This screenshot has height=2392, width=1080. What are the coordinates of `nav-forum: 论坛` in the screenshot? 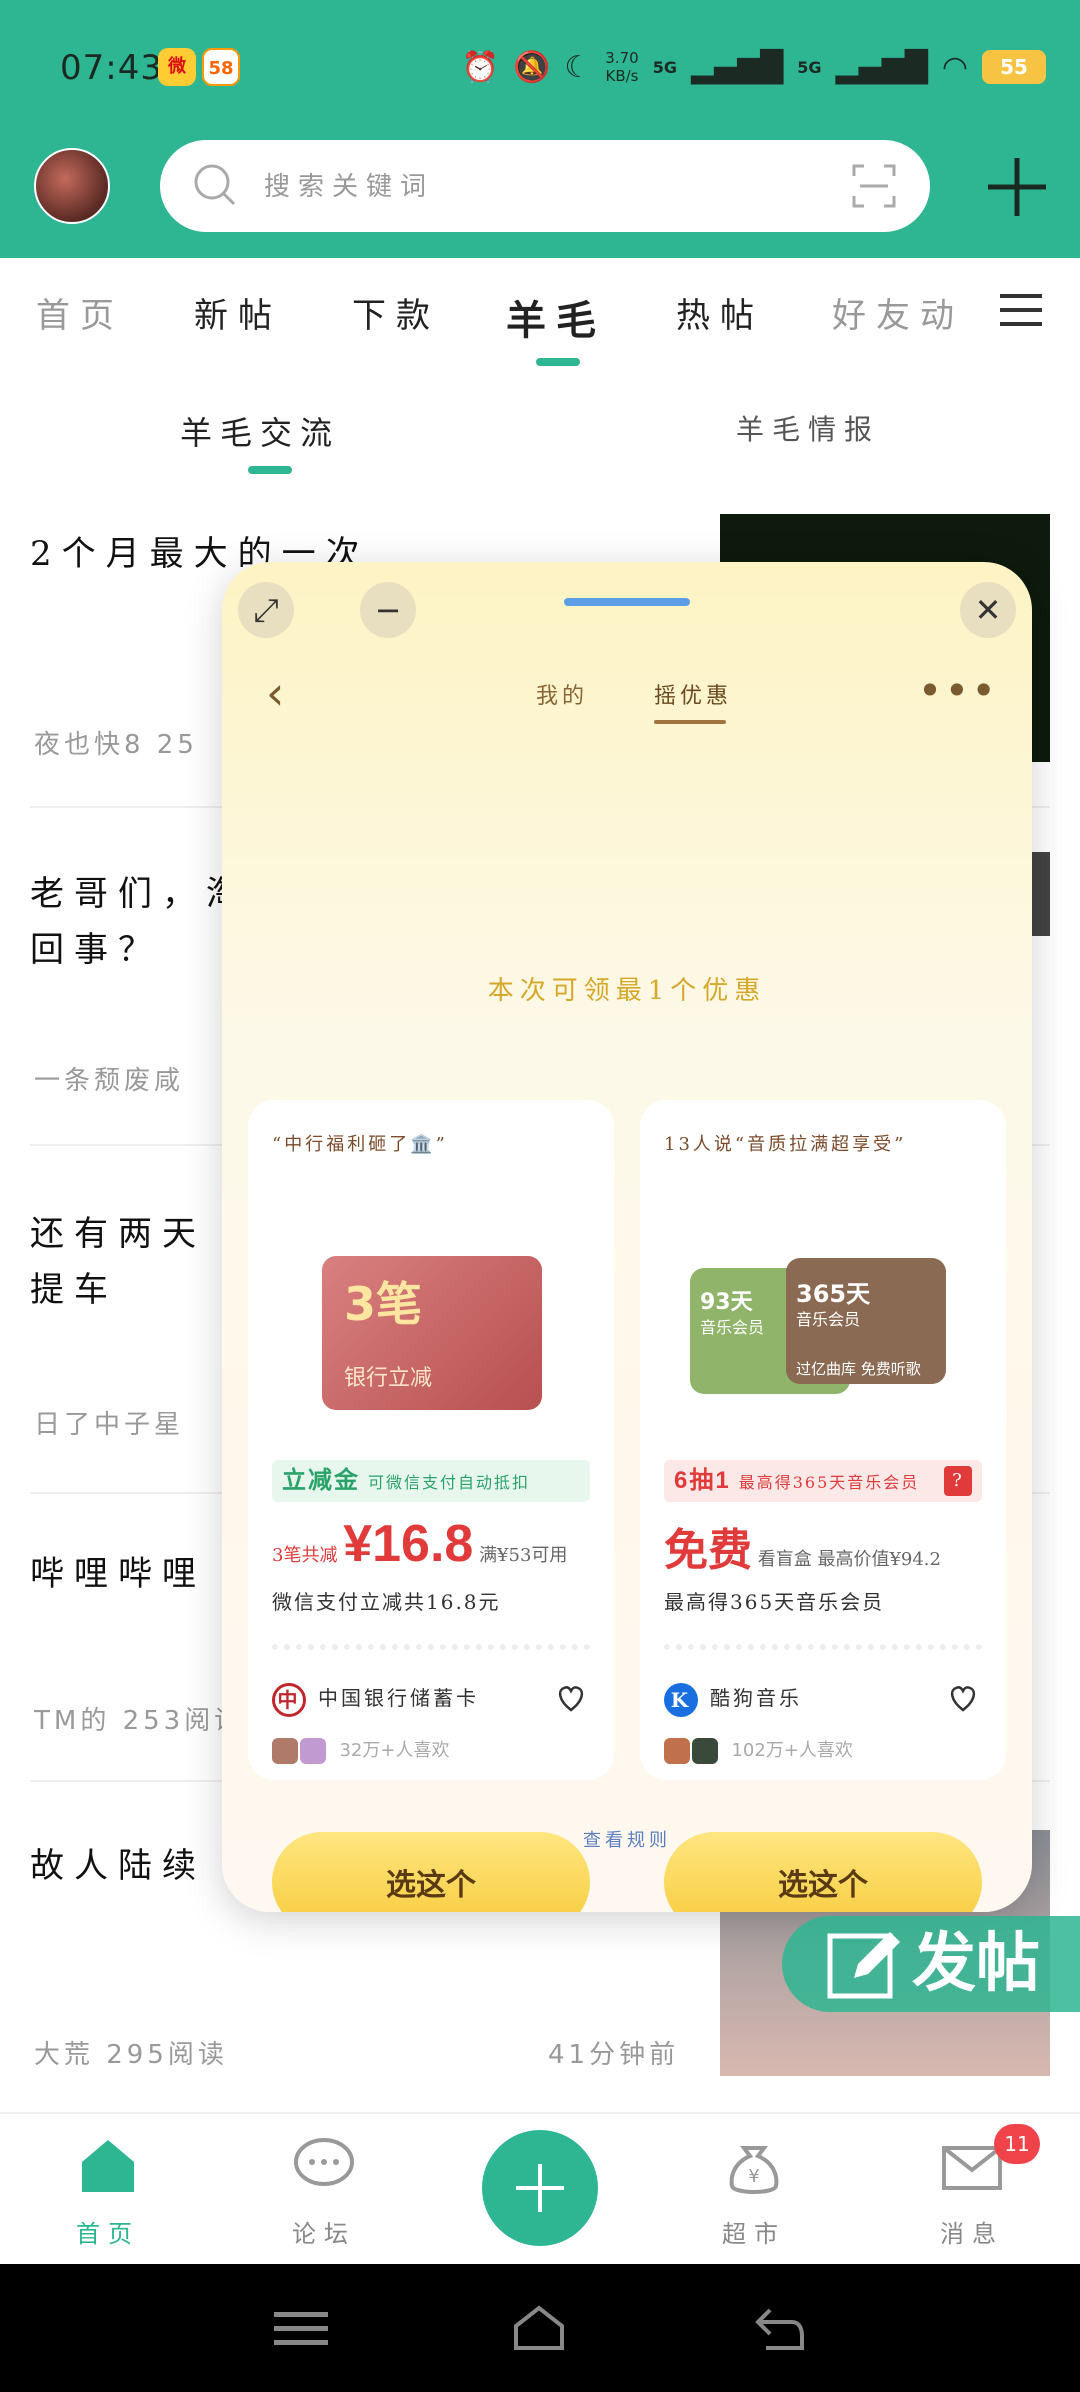 It's located at (324, 2191).